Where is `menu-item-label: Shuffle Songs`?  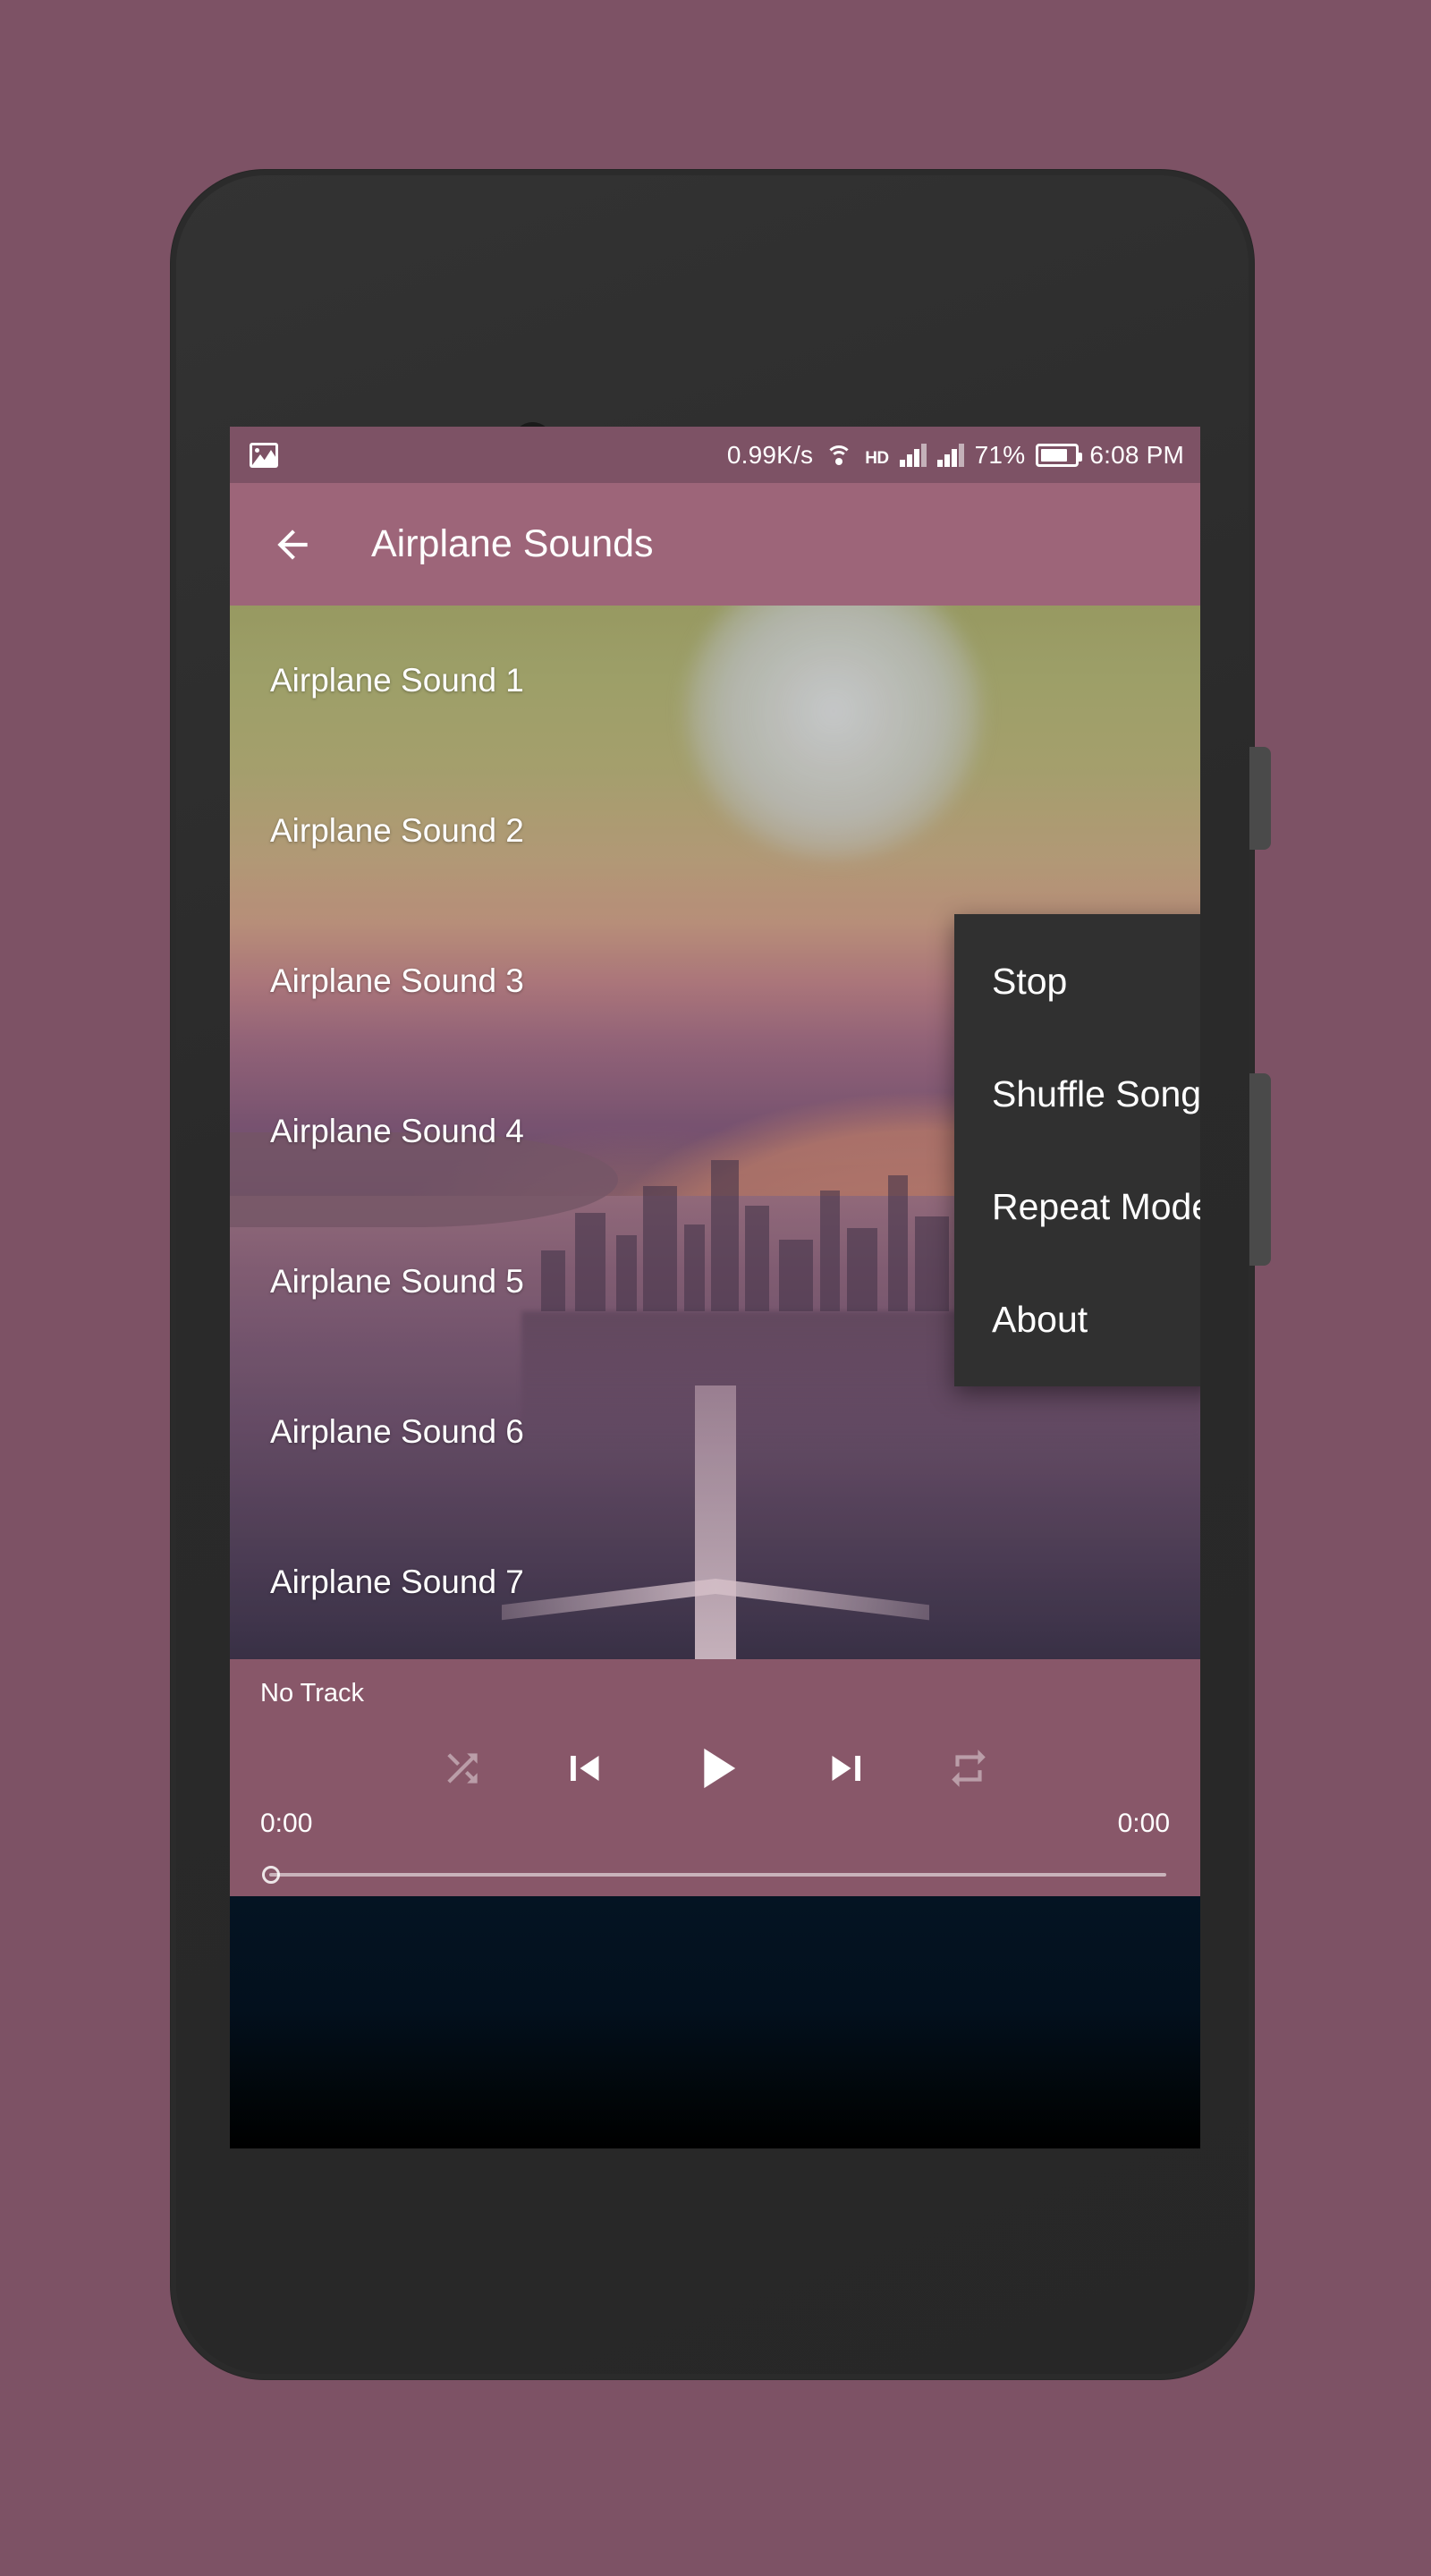 menu-item-label: Shuffle Songs is located at coordinates (1096, 1093).